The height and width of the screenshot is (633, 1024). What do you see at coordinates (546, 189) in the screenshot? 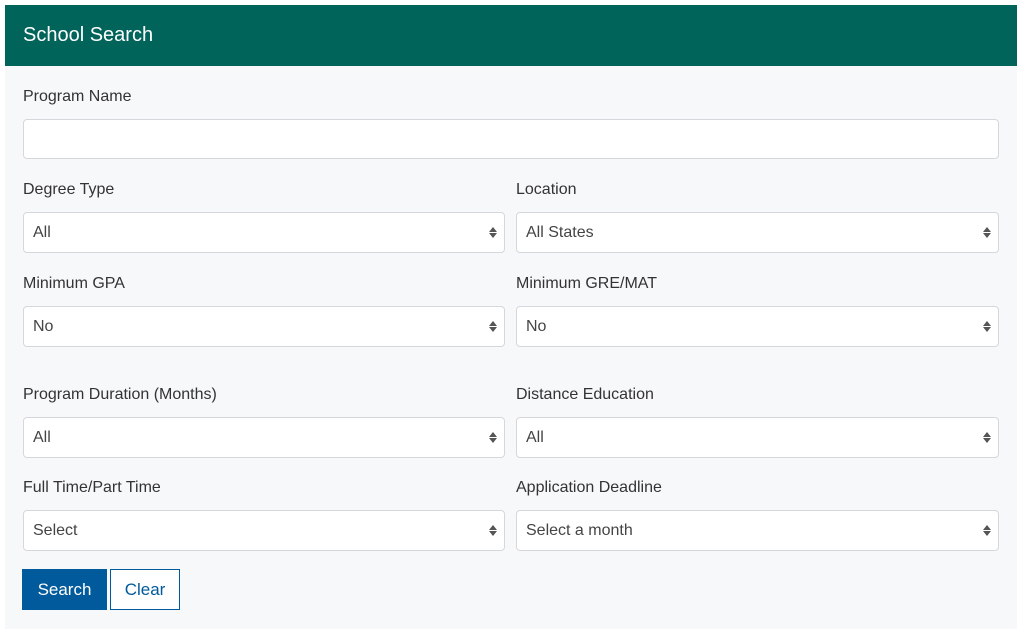
I see `location-label: Location` at bounding box center [546, 189].